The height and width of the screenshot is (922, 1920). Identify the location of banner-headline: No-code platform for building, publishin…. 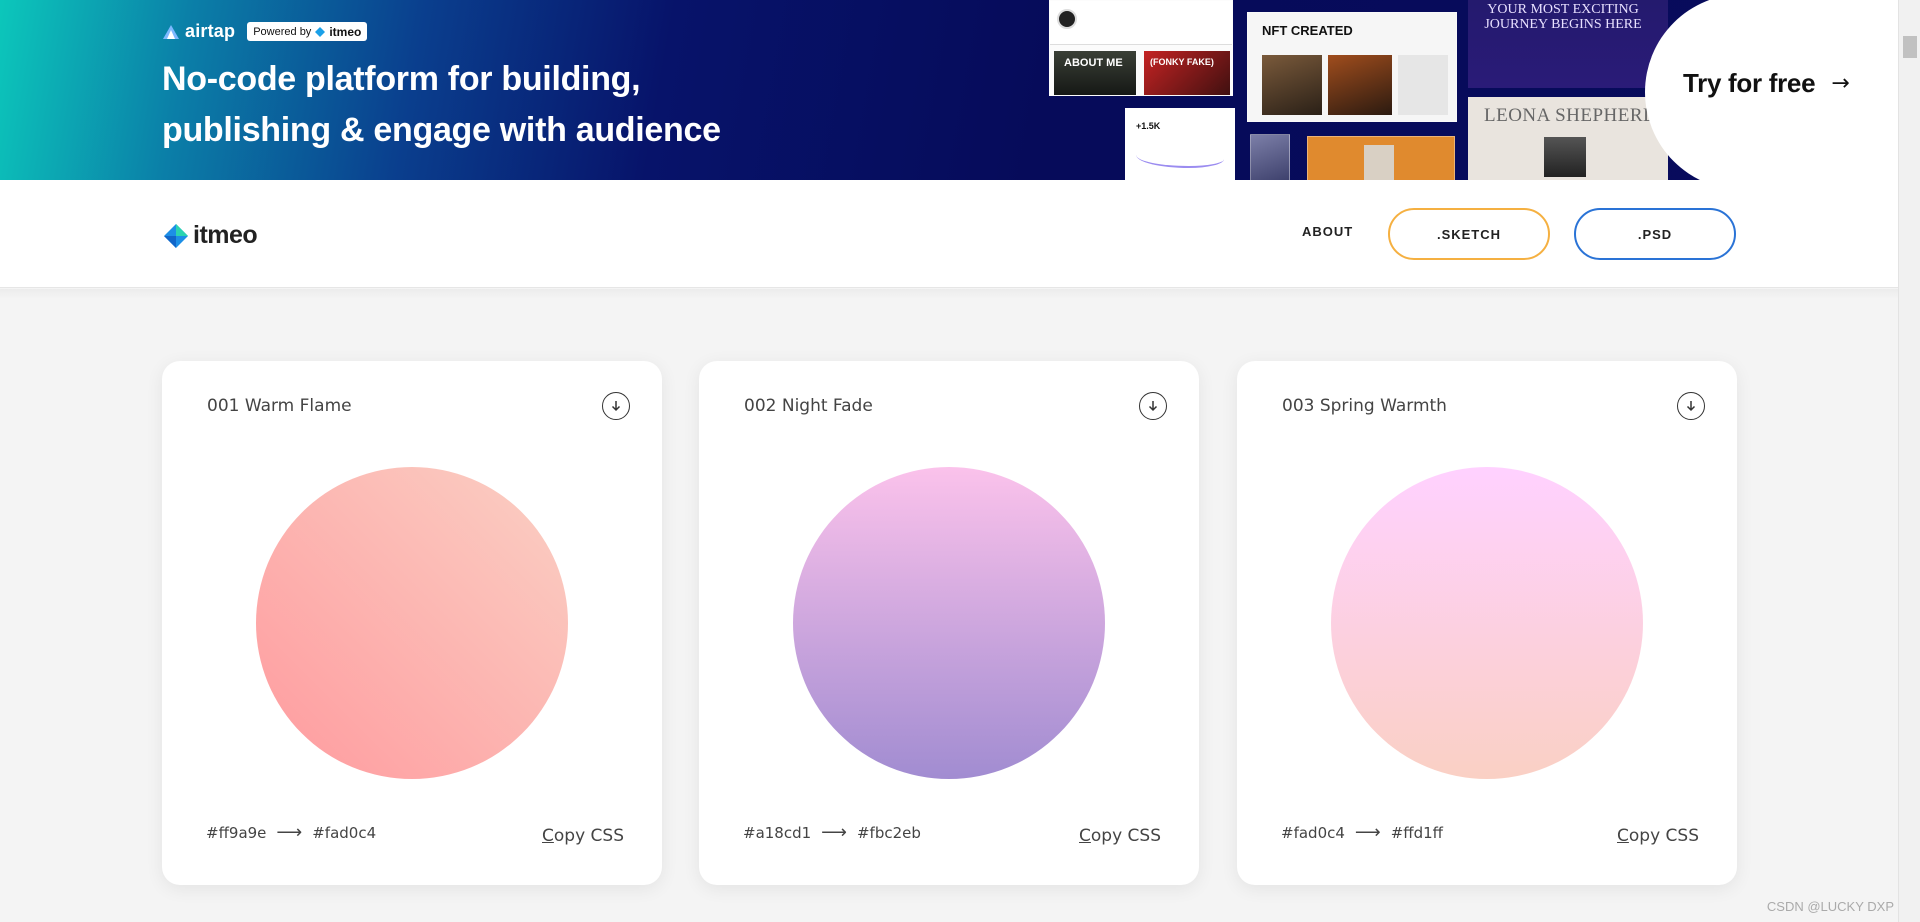
(512, 105).